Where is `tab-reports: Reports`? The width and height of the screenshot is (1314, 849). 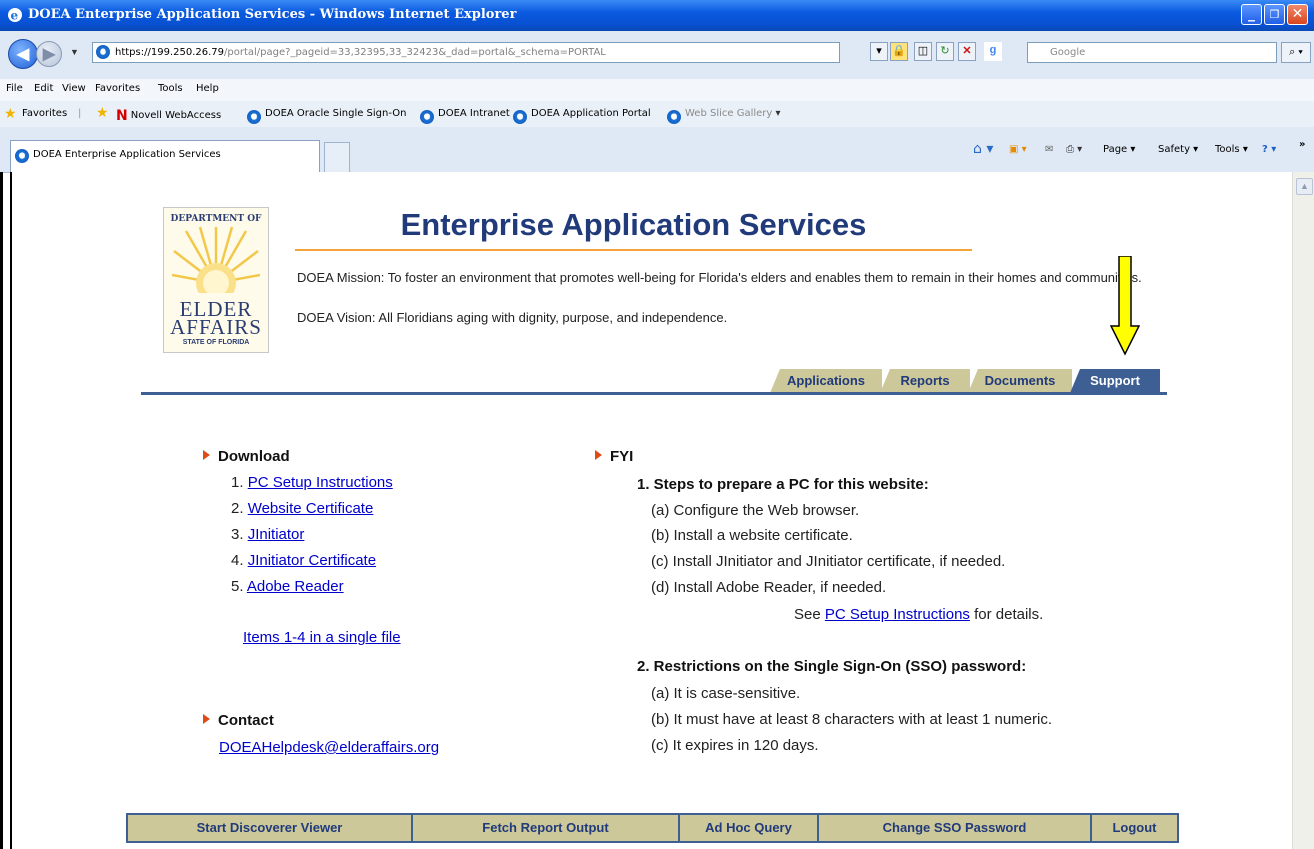
tab-reports: Reports is located at coordinates (925, 381).